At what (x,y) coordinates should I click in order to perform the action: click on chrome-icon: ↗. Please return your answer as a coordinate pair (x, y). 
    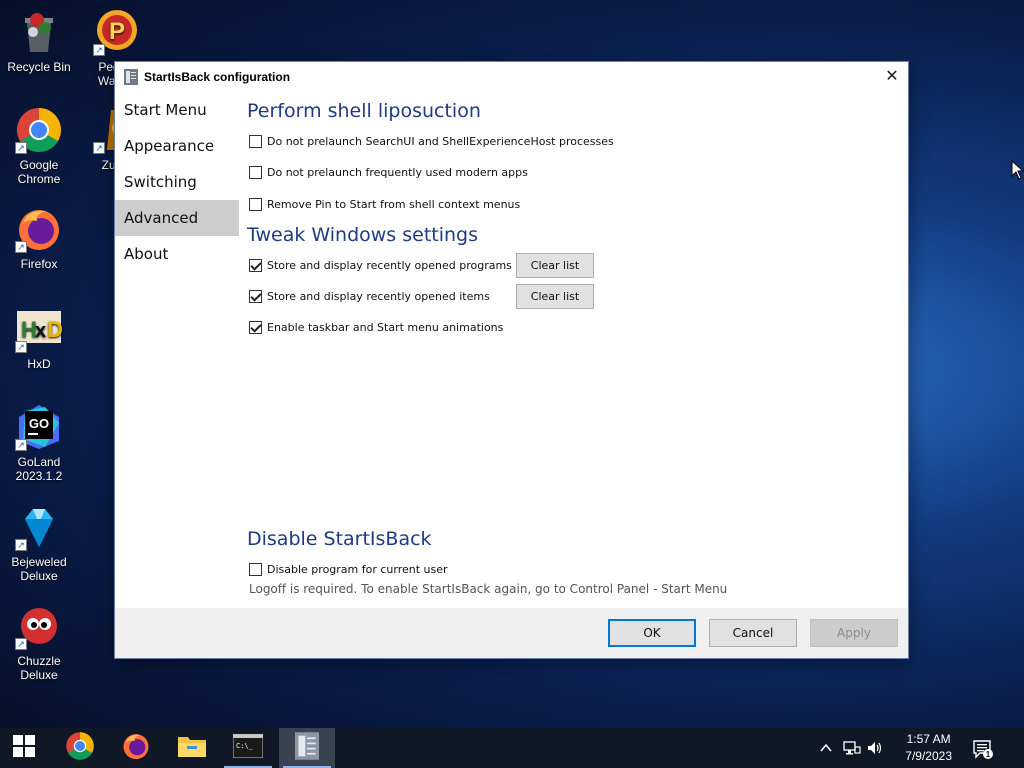
    Looking at the image, I should click on (39, 130).